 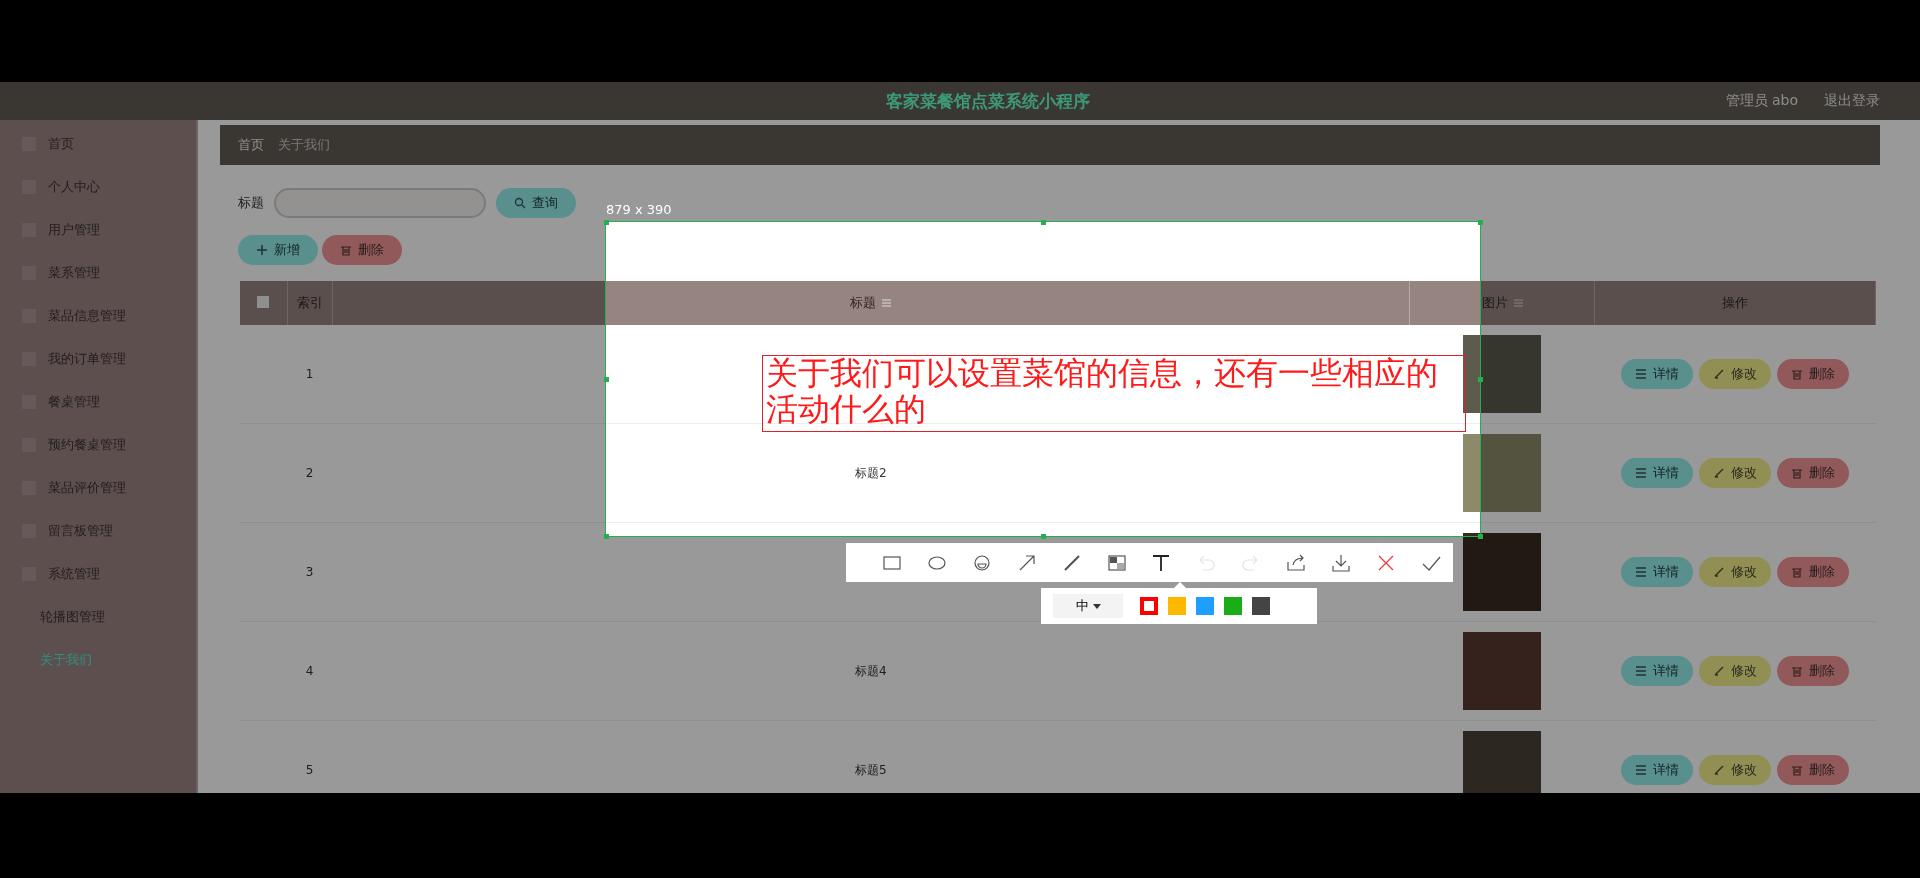 I want to click on index-cell: 3, so click(x=309, y=572).